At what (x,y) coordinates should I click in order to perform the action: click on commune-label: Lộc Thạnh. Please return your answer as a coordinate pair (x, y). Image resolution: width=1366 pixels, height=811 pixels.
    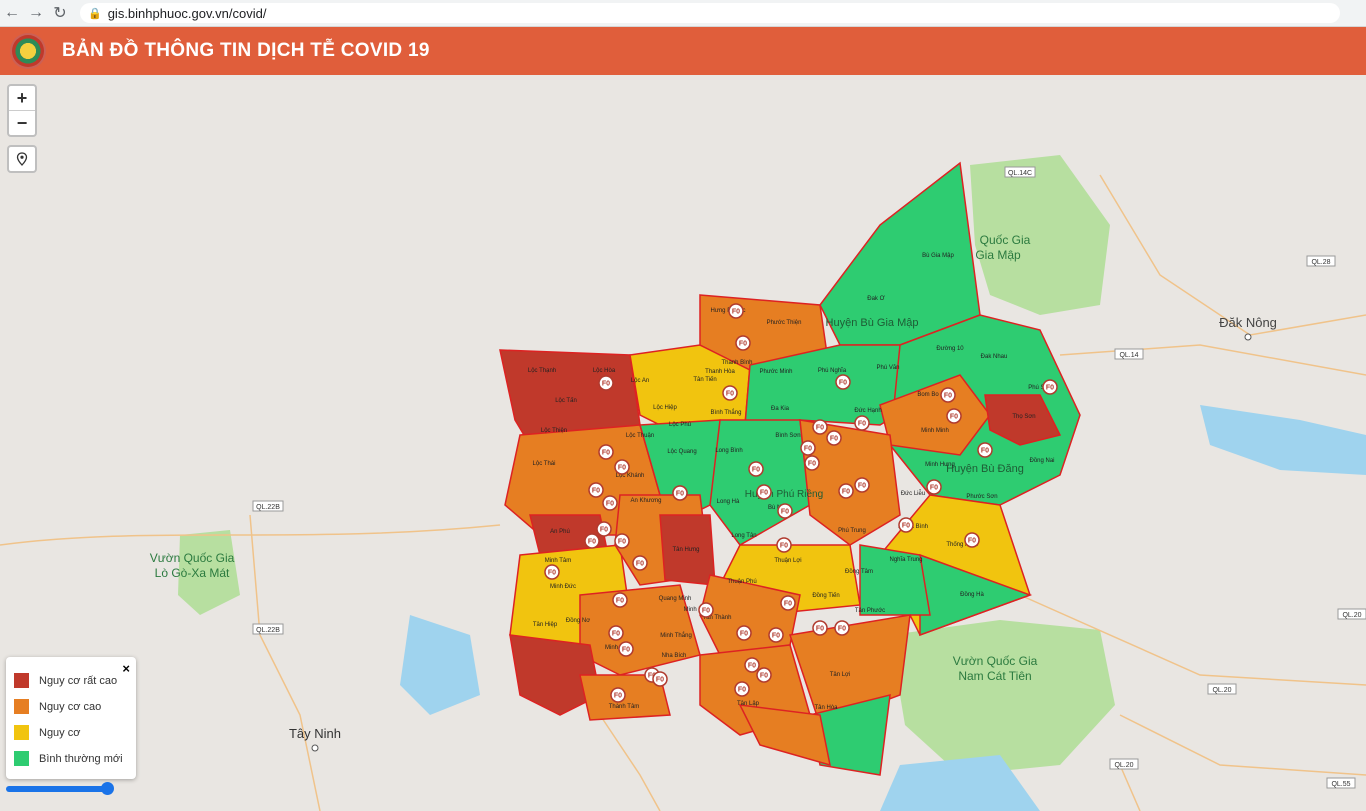
    Looking at the image, I should click on (542, 371).